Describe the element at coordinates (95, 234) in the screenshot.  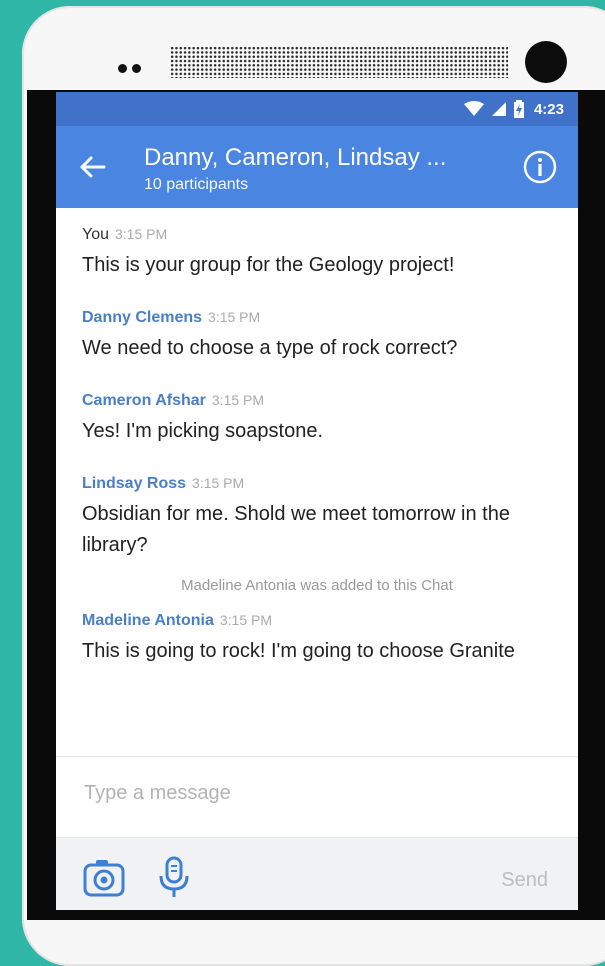
I see `message-sender: You` at that location.